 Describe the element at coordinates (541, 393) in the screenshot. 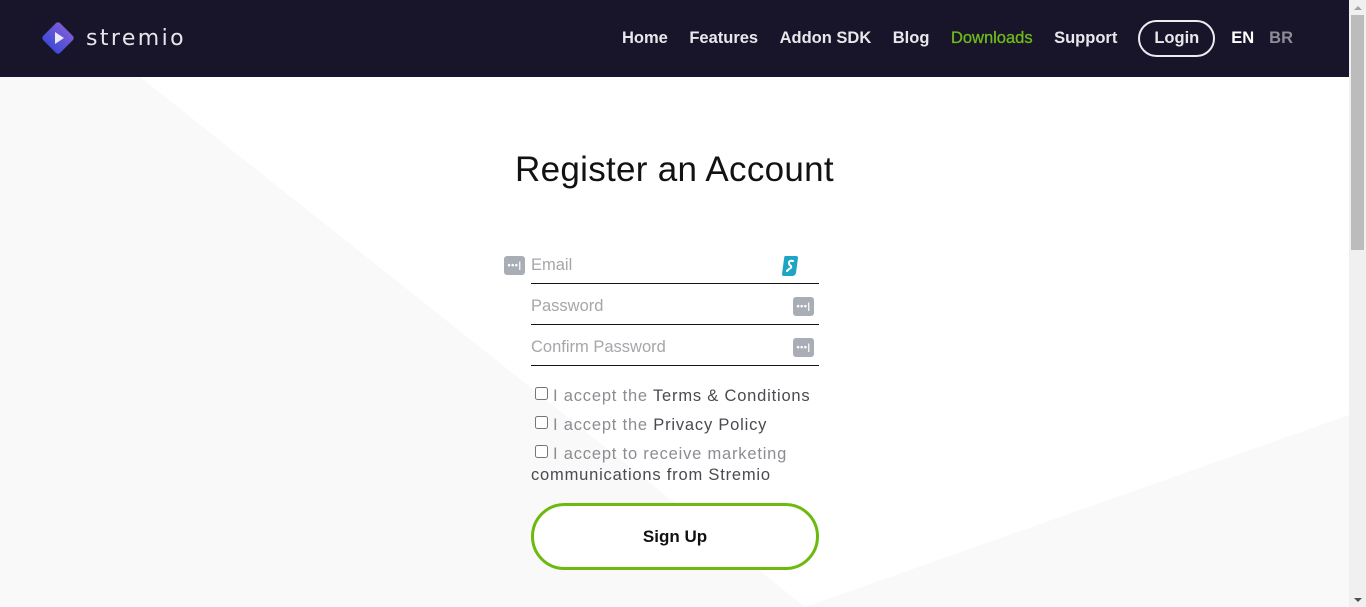

I see `terms-checkbox` at that location.